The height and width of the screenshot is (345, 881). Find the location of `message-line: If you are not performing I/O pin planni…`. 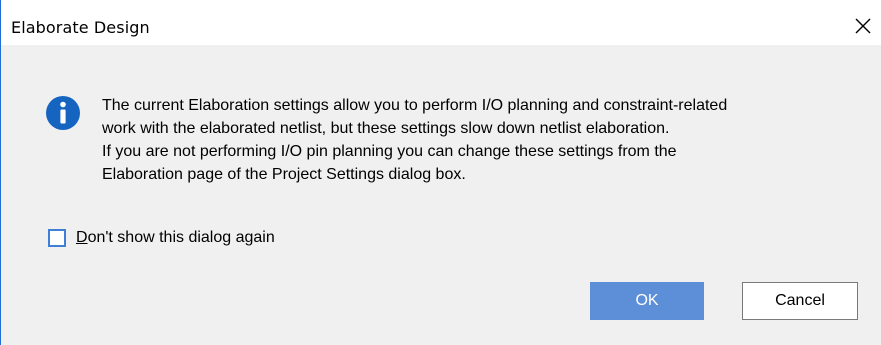

message-line: If you are not performing I/O pin planni… is located at coordinates (389, 151).